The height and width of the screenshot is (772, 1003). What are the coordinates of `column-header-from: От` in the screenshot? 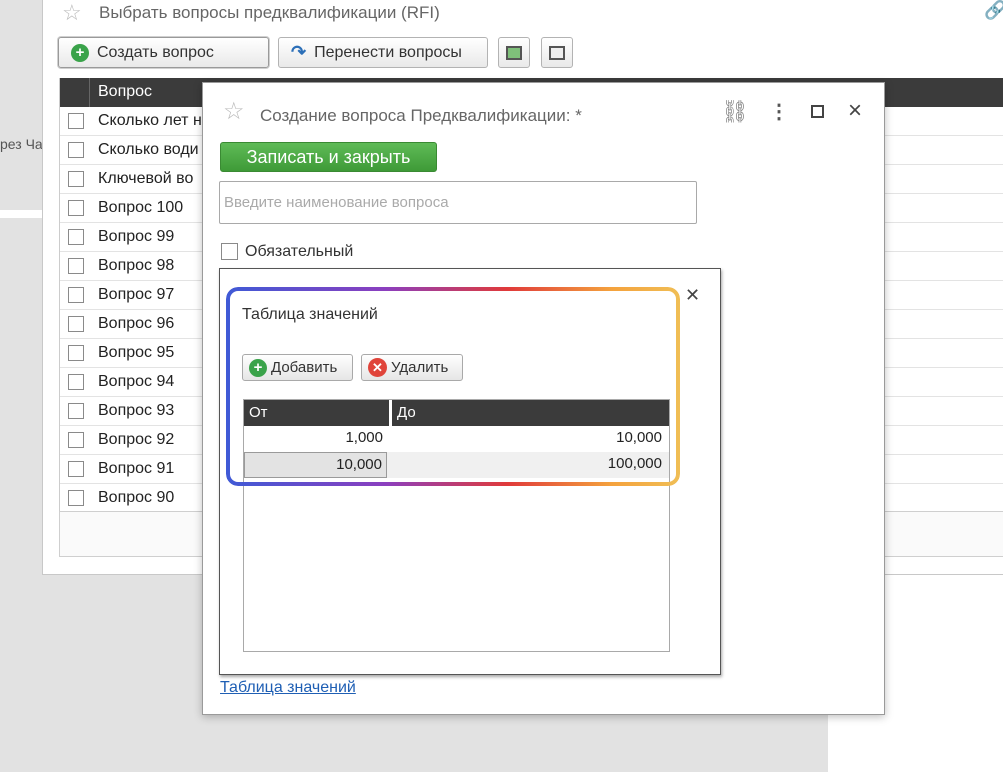 It's located at (258, 412).